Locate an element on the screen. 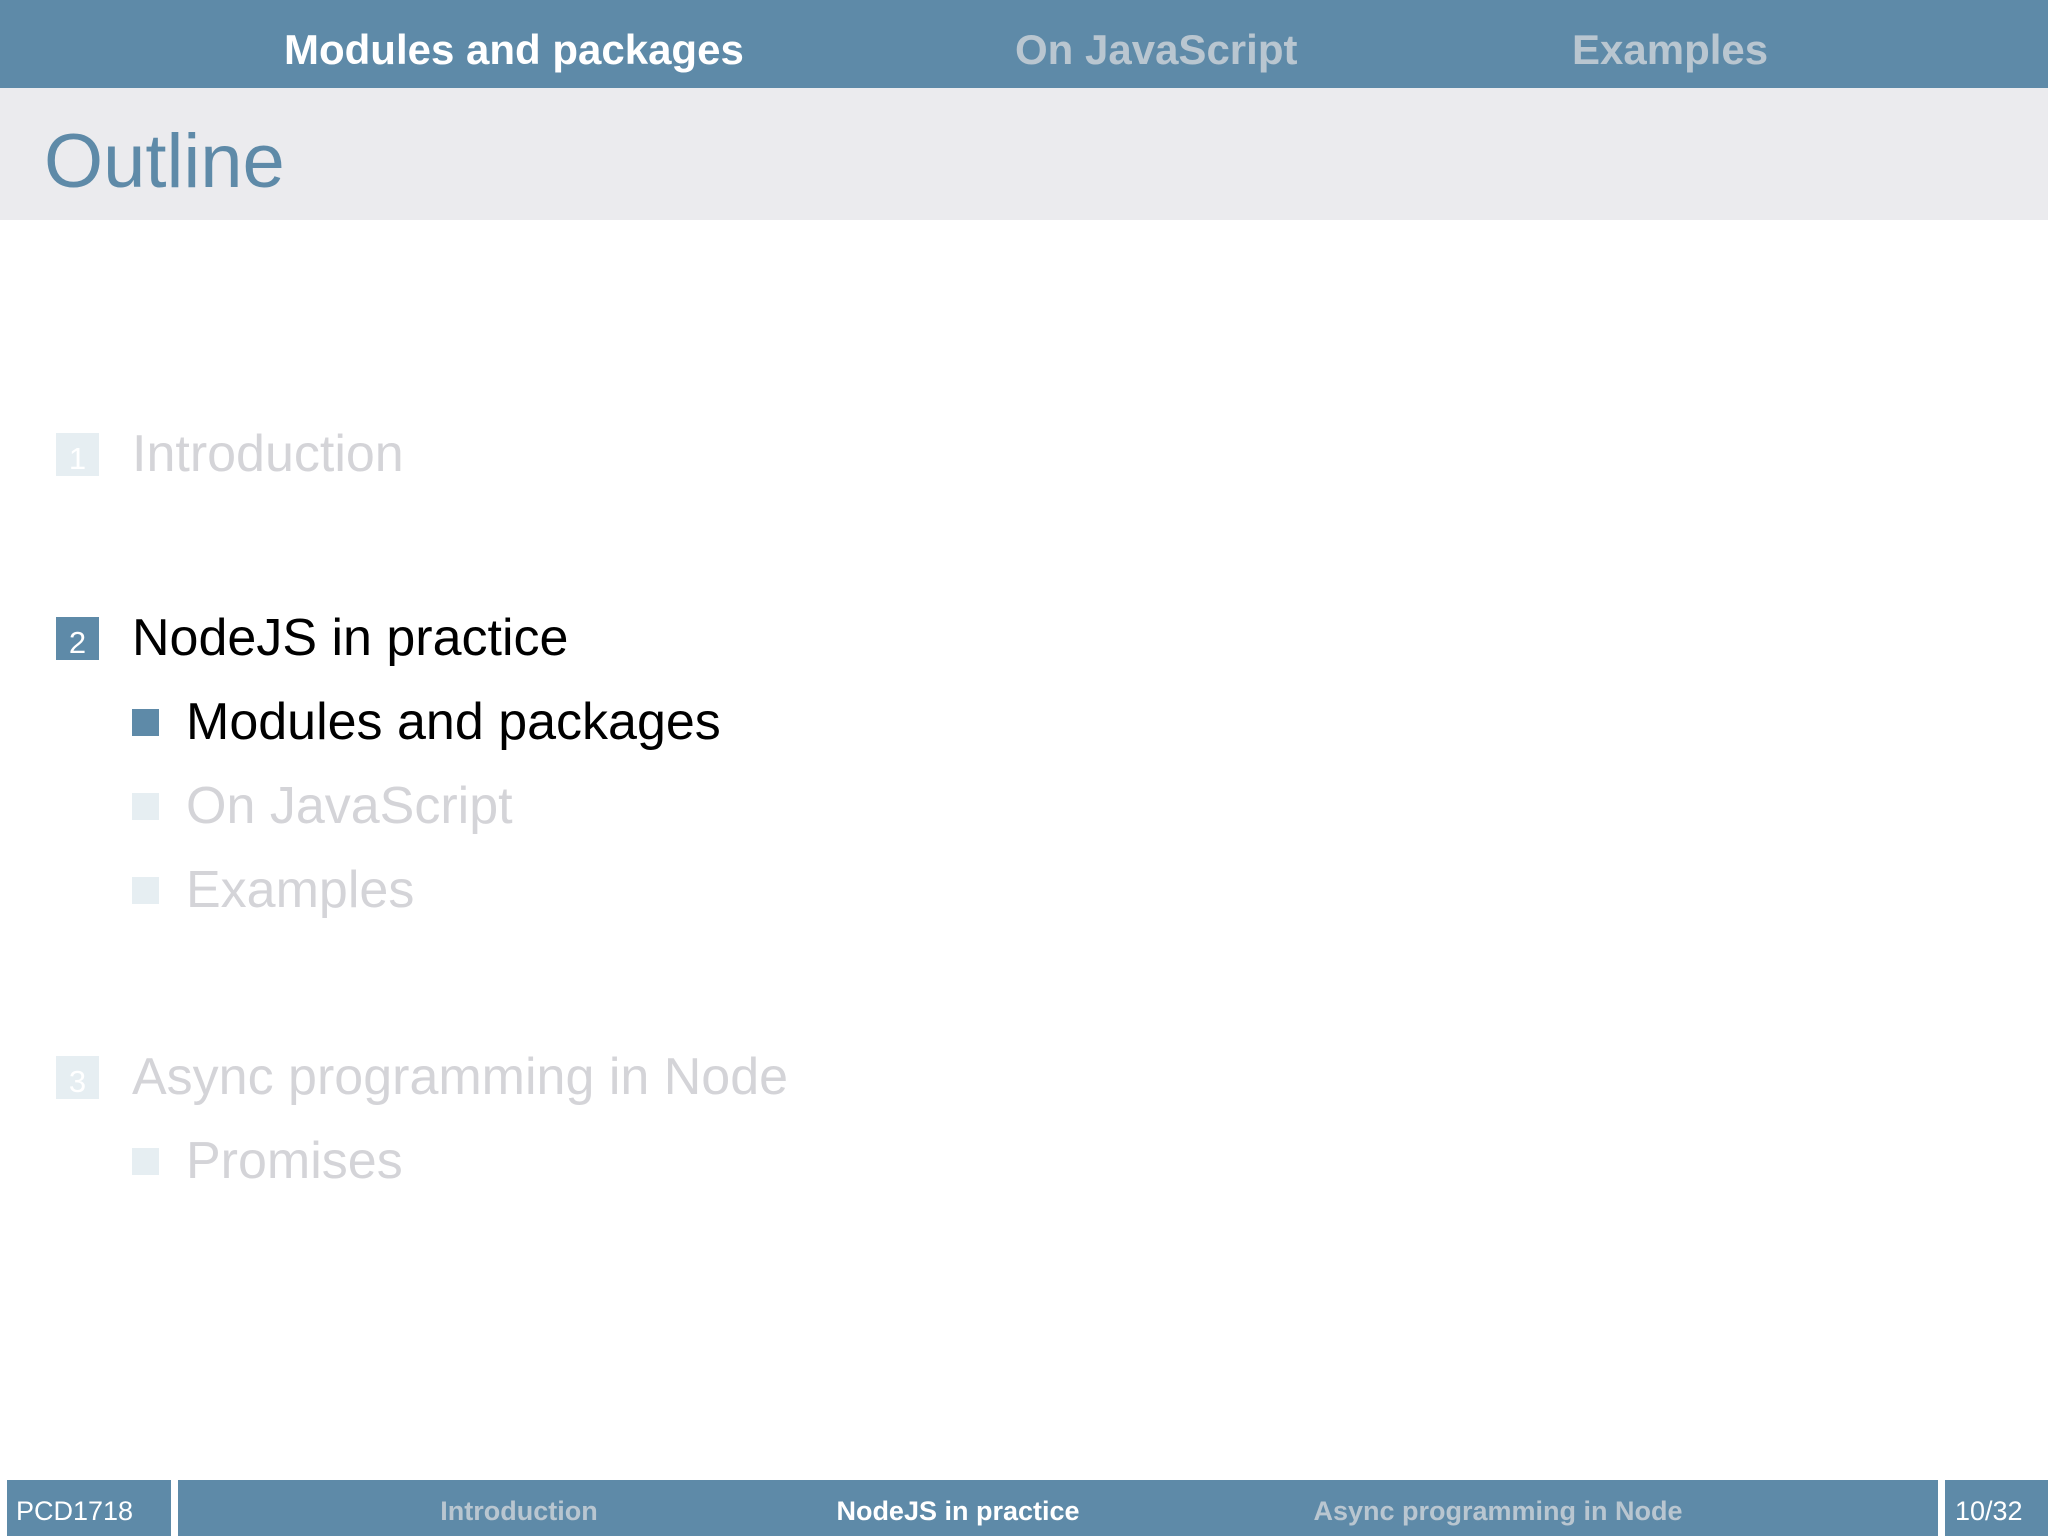 This screenshot has width=2048, height=1536. outline-section-nodejs-in-practice: 2 NodeJS in practice is located at coordinates (312, 638).